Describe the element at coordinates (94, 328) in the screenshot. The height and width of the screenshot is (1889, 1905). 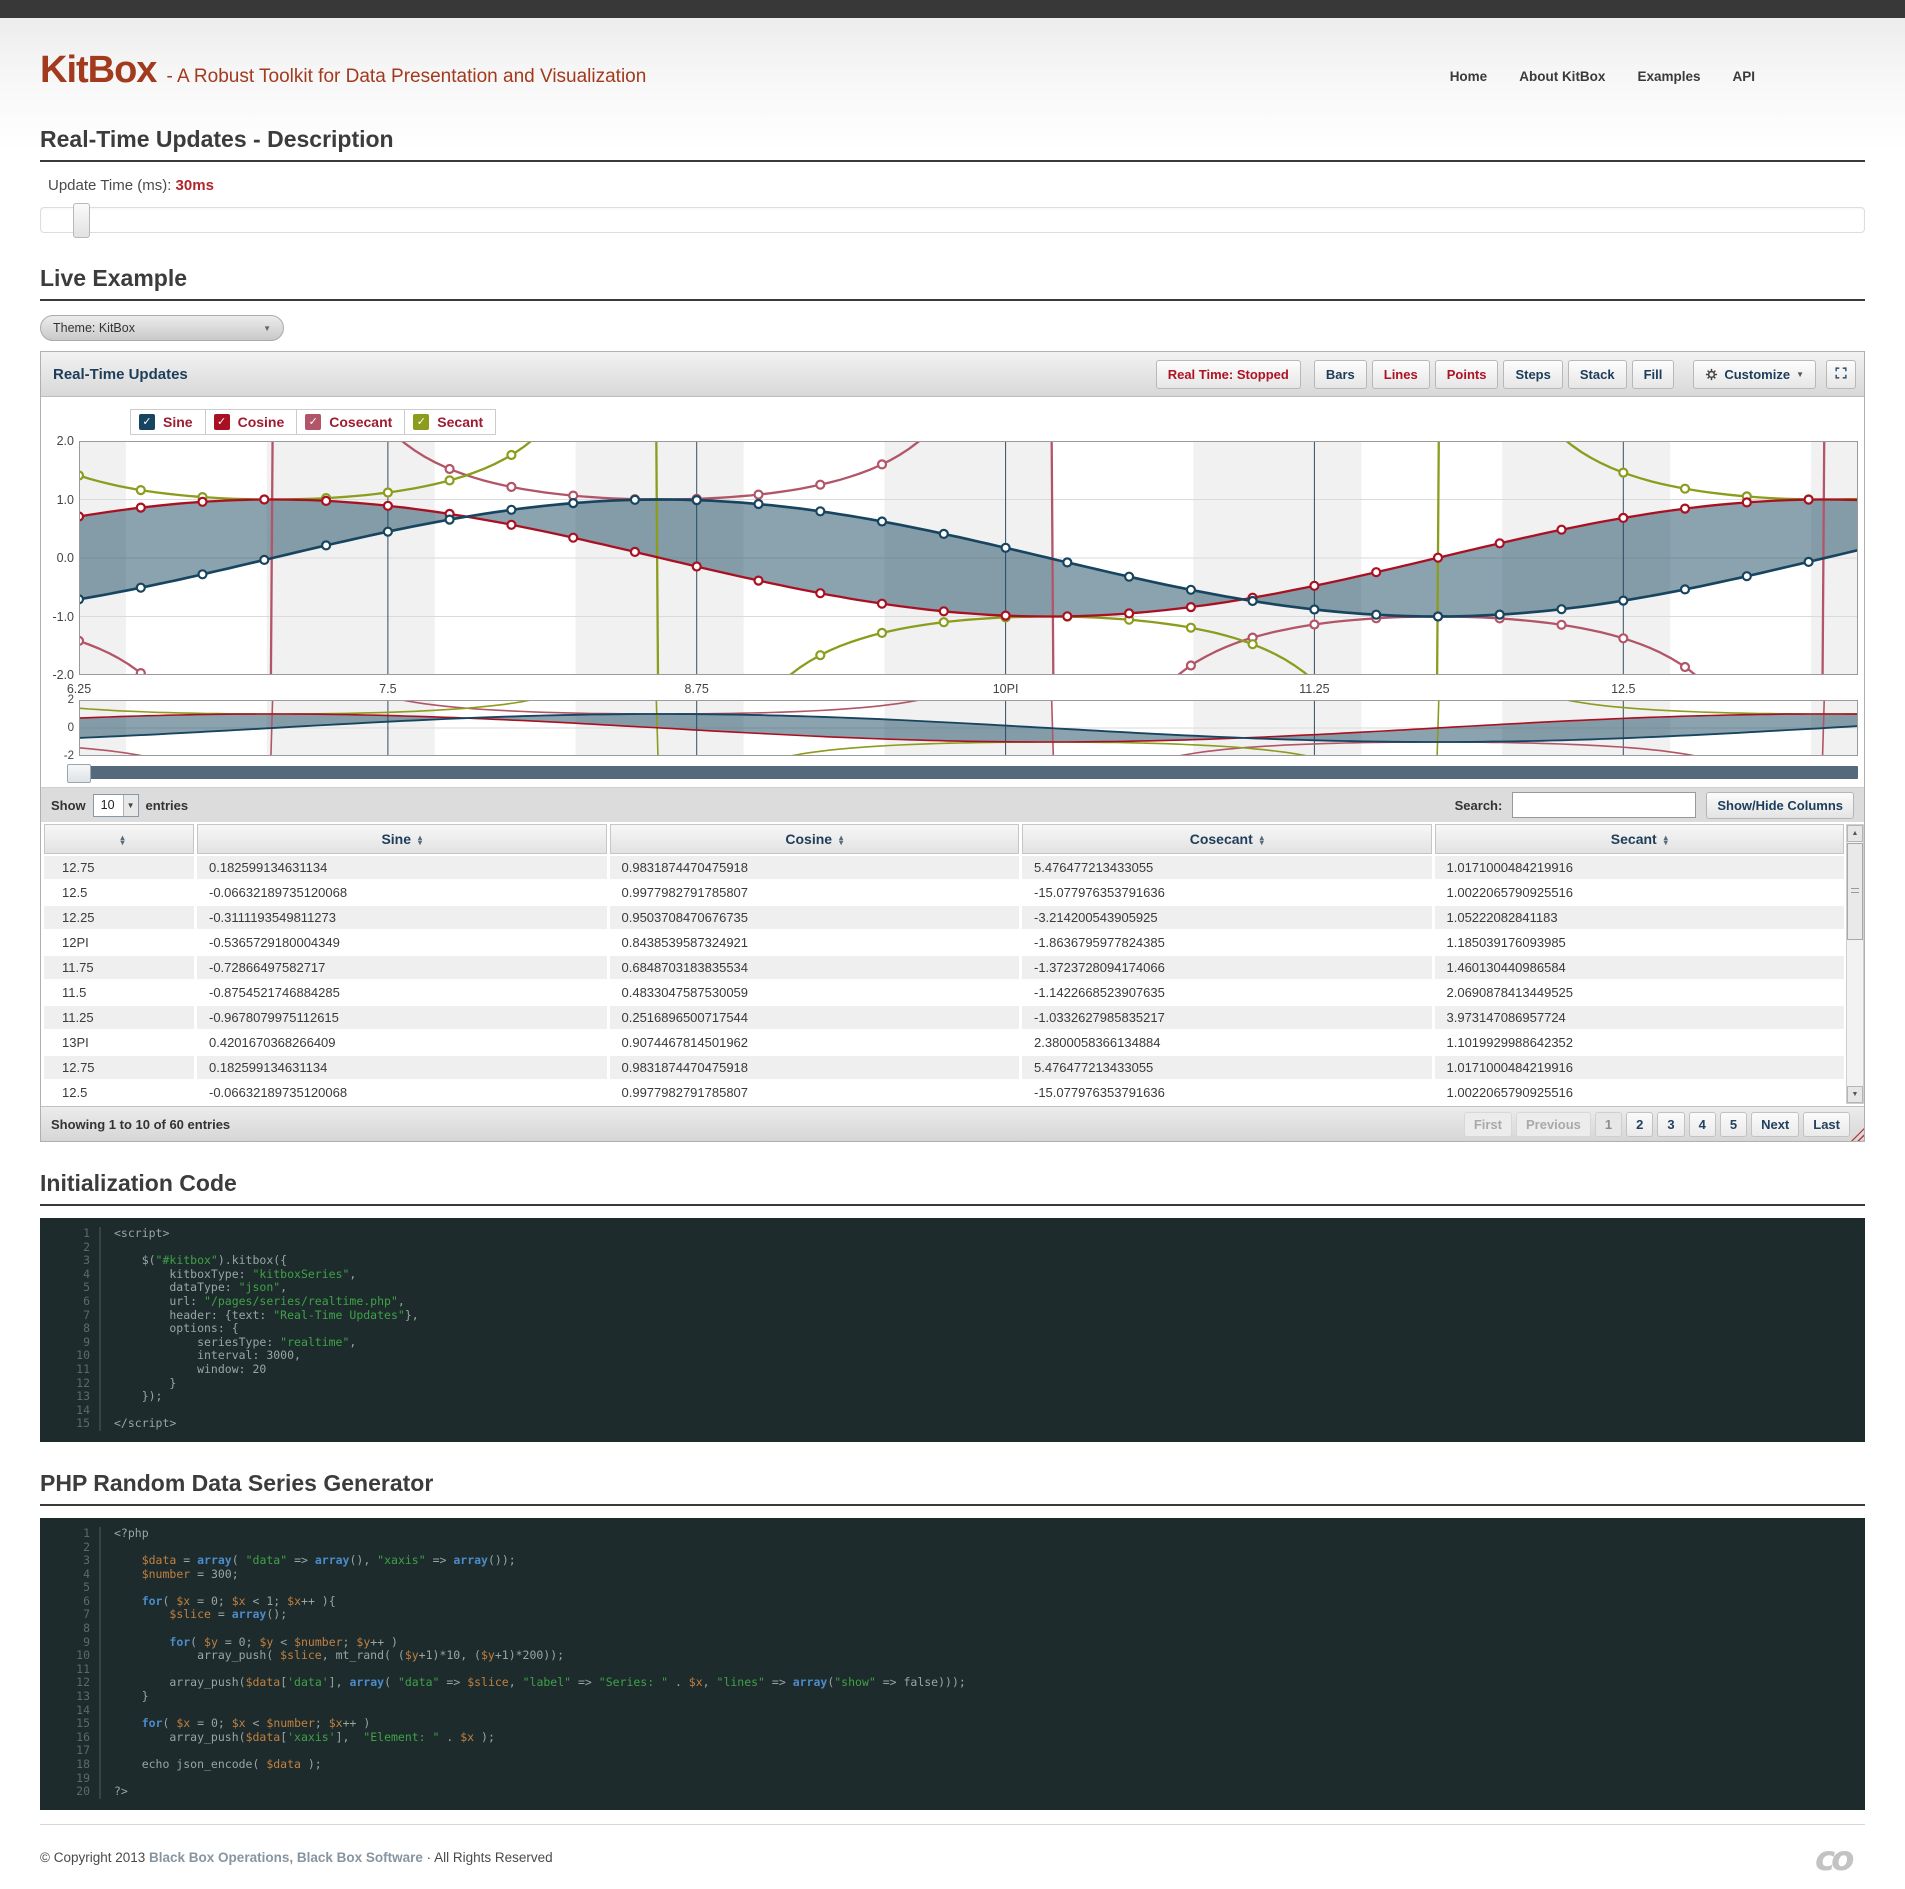
I see `theme-select-value: Theme: KitBox` at that location.